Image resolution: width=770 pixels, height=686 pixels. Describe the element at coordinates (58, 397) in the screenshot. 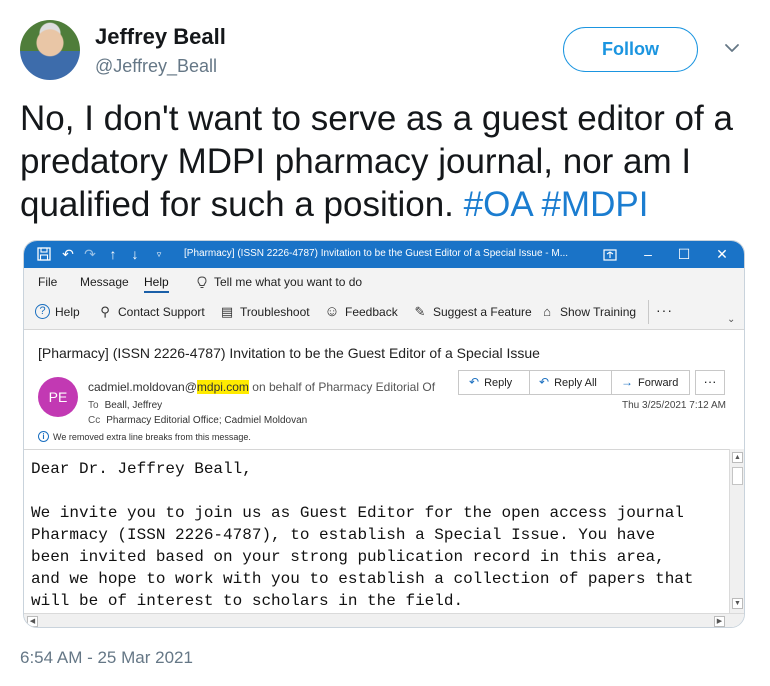

I see `sender-avatar: PE` at that location.